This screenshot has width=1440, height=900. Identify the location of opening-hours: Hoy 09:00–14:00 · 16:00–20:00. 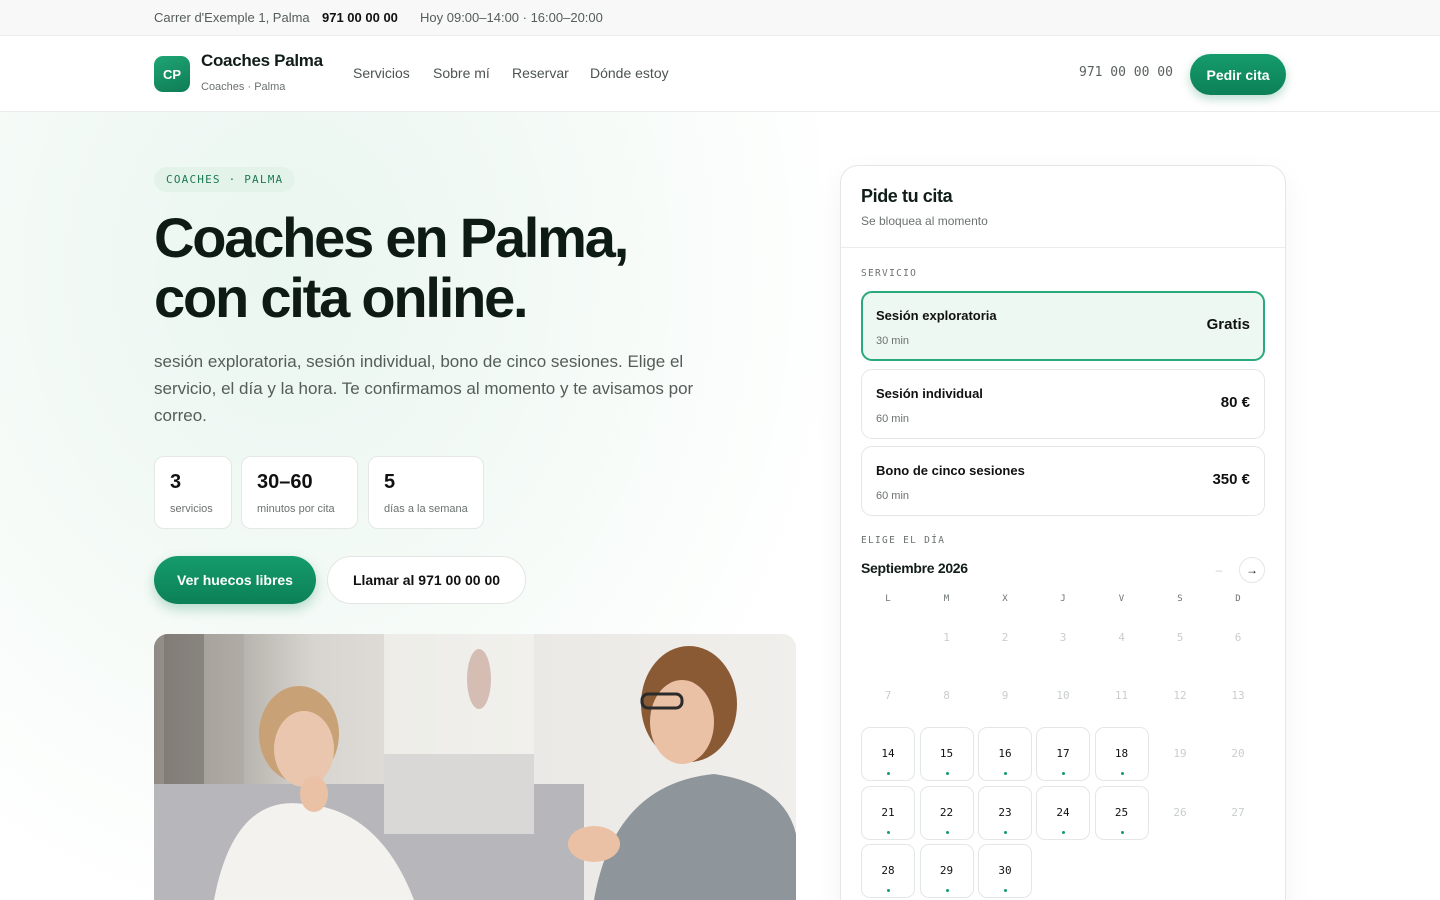
(511, 17).